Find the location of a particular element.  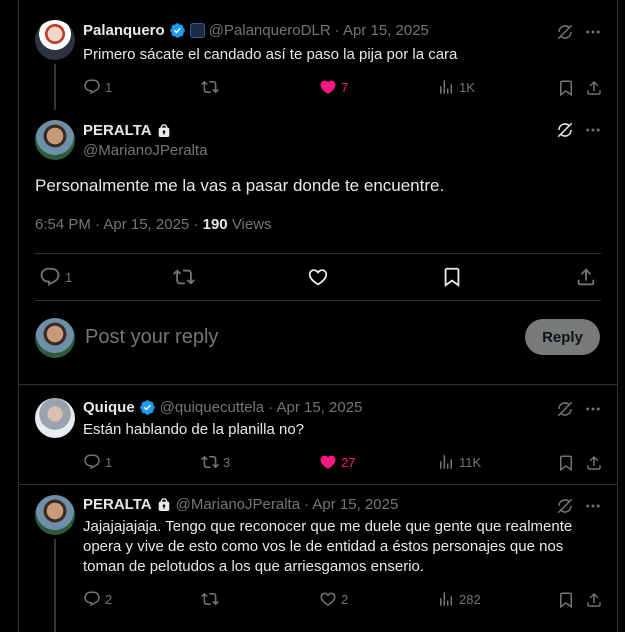

reply-button: 2 is located at coordinates (97, 599).